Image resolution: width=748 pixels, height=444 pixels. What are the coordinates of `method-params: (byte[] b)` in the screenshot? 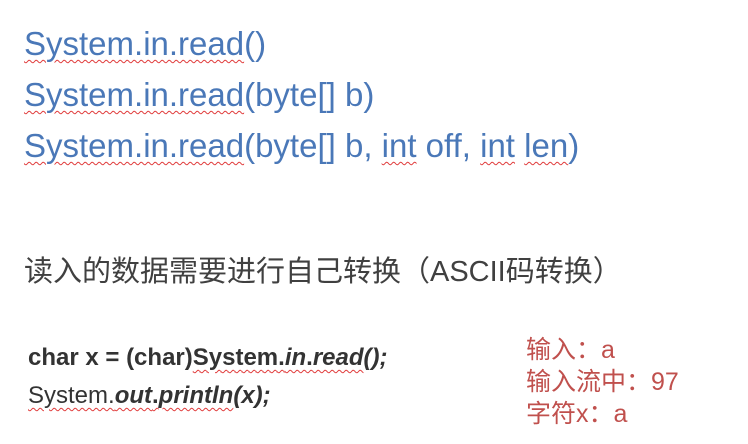 It's located at (309, 94).